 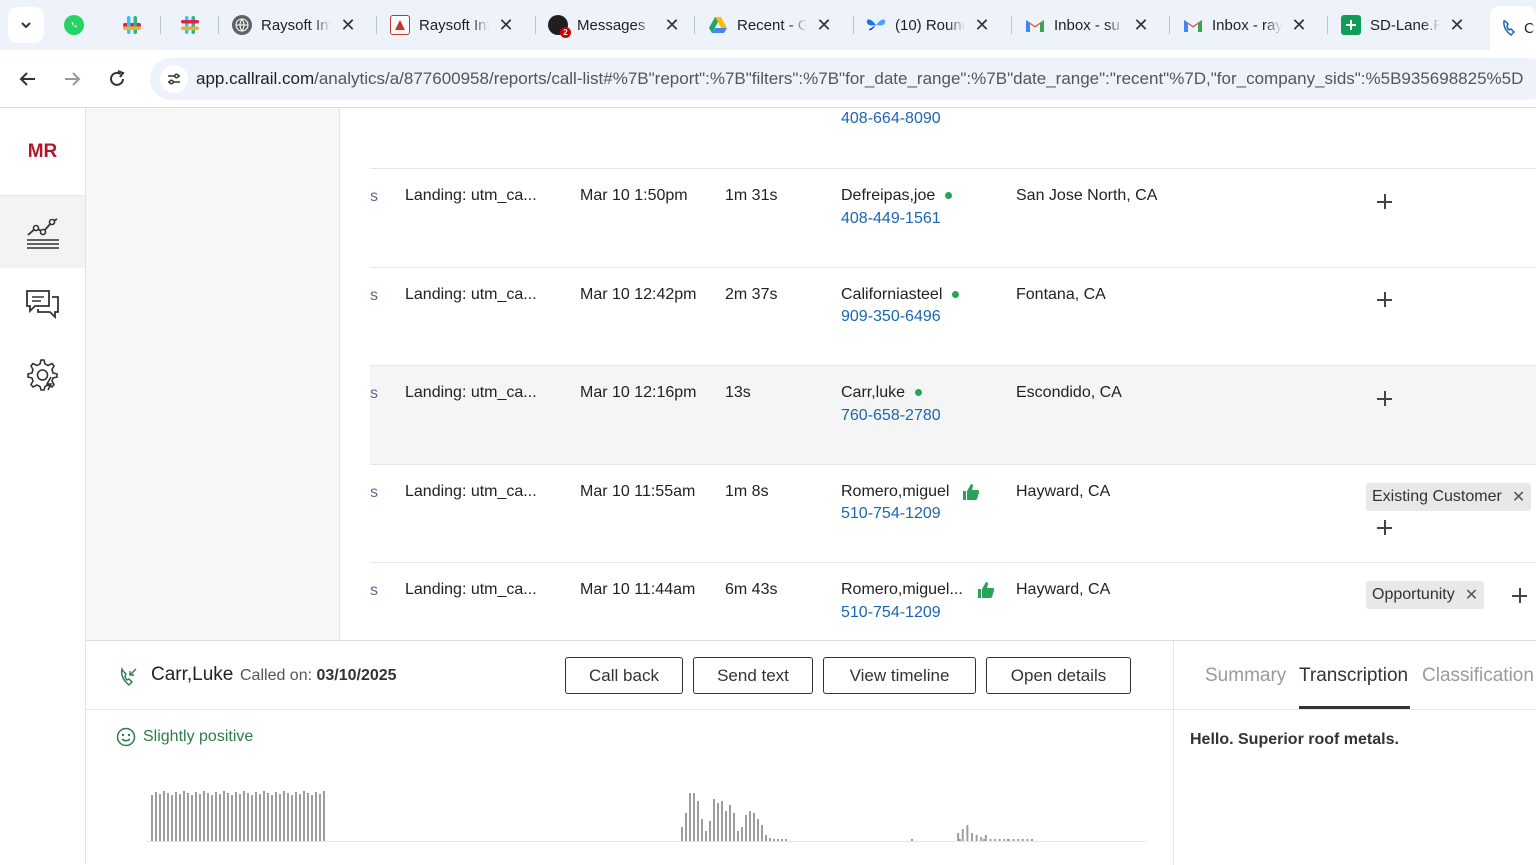 What do you see at coordinates (971, 492) in the screenshot?
I see `thumbs-up-icon` at bounding box center [971, 492].